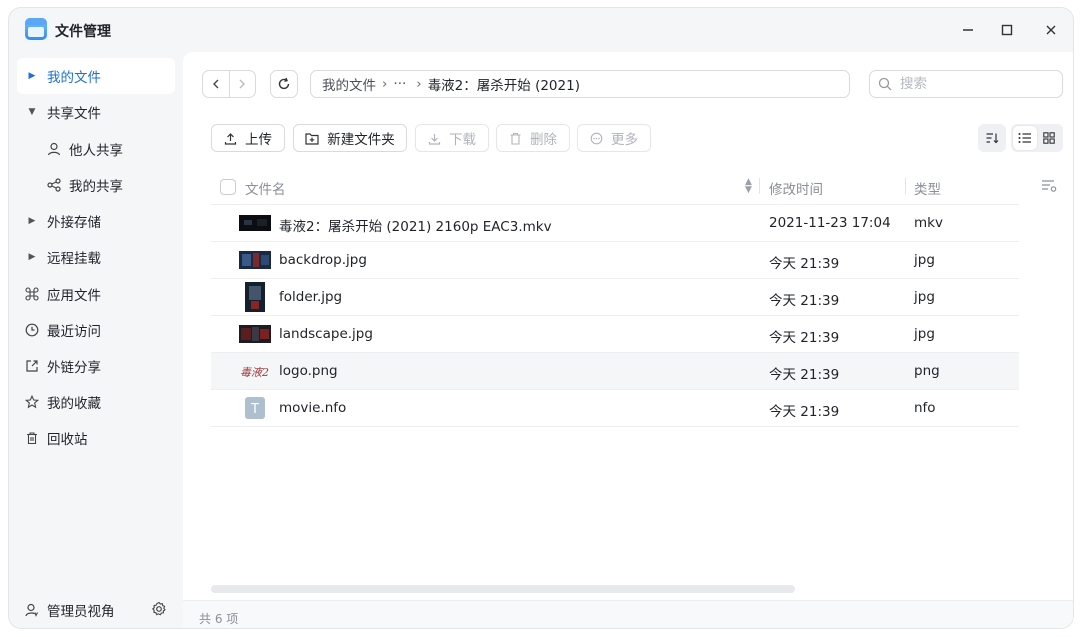 The width and height of the screenshot is (1080, 637). What do you see at coordinates (74, 259) in the screenshot?
I see `sidebar-item-label: 远程挂载` at bounding box center [74, 259].